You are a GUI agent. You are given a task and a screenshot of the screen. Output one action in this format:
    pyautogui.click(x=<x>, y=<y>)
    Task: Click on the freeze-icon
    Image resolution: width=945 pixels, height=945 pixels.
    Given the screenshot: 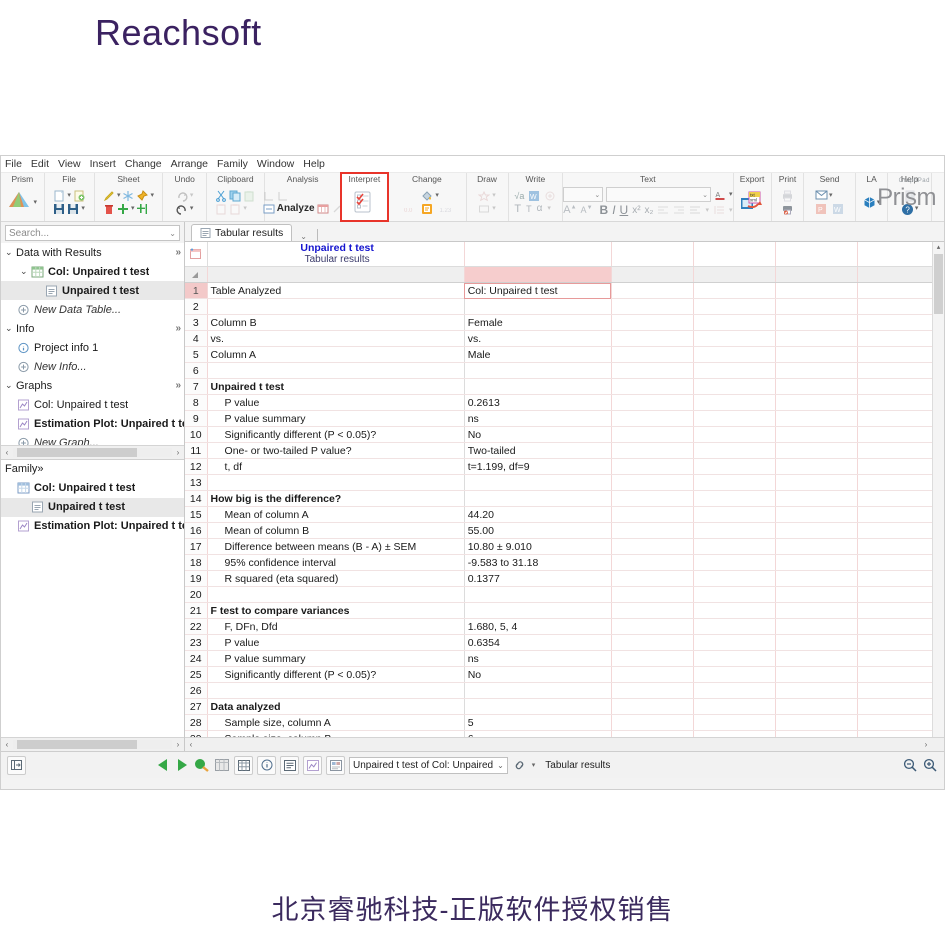 What is the action you would take?
    pyautogui.click(x=128, y=196)
    